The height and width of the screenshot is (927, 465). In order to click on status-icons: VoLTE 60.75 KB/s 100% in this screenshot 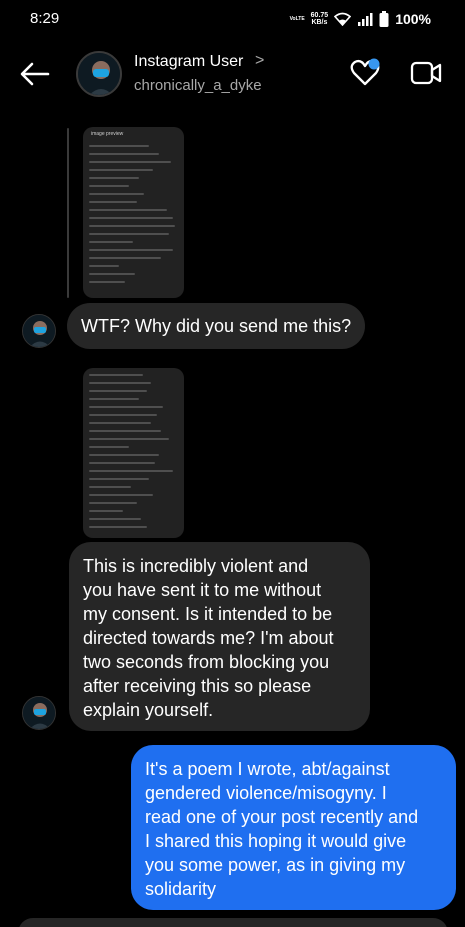, I will do `click(360, 19)`.